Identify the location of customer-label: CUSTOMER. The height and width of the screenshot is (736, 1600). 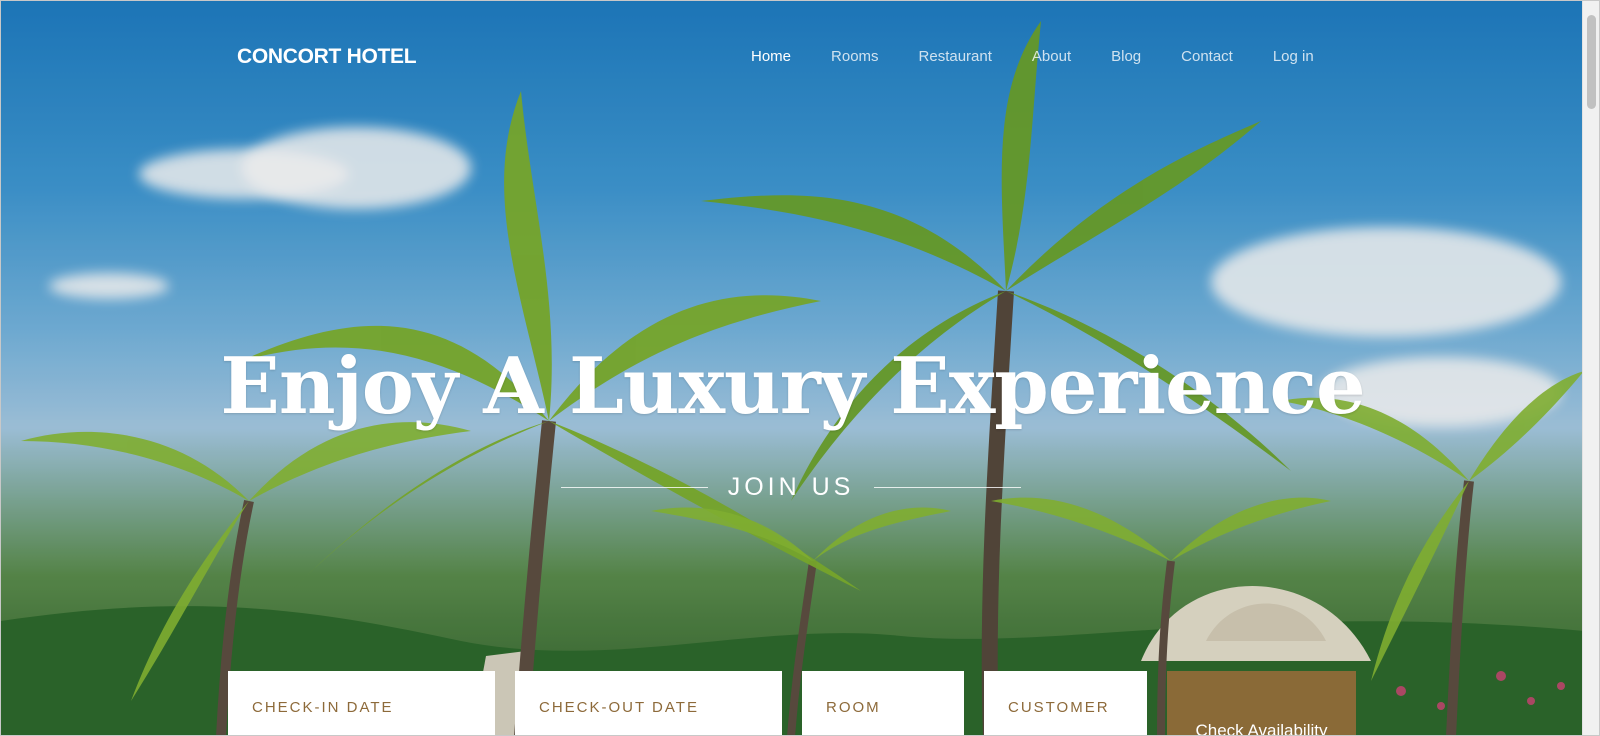
(1059, 707).